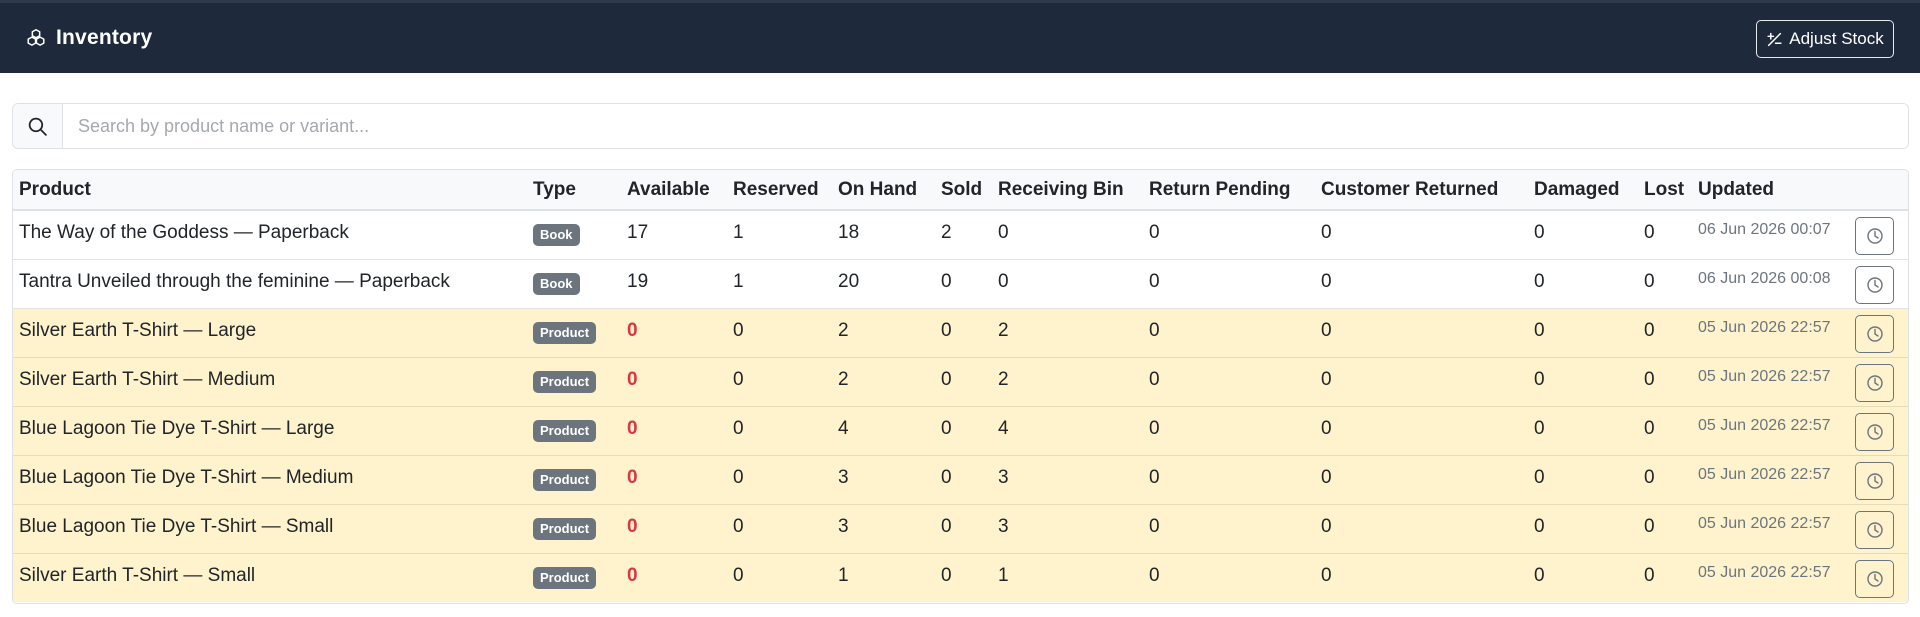  What do you see at coordinates (104, 37) in the screenshot?
I see `page-title: Inventory` at bounding box center [104, 37].